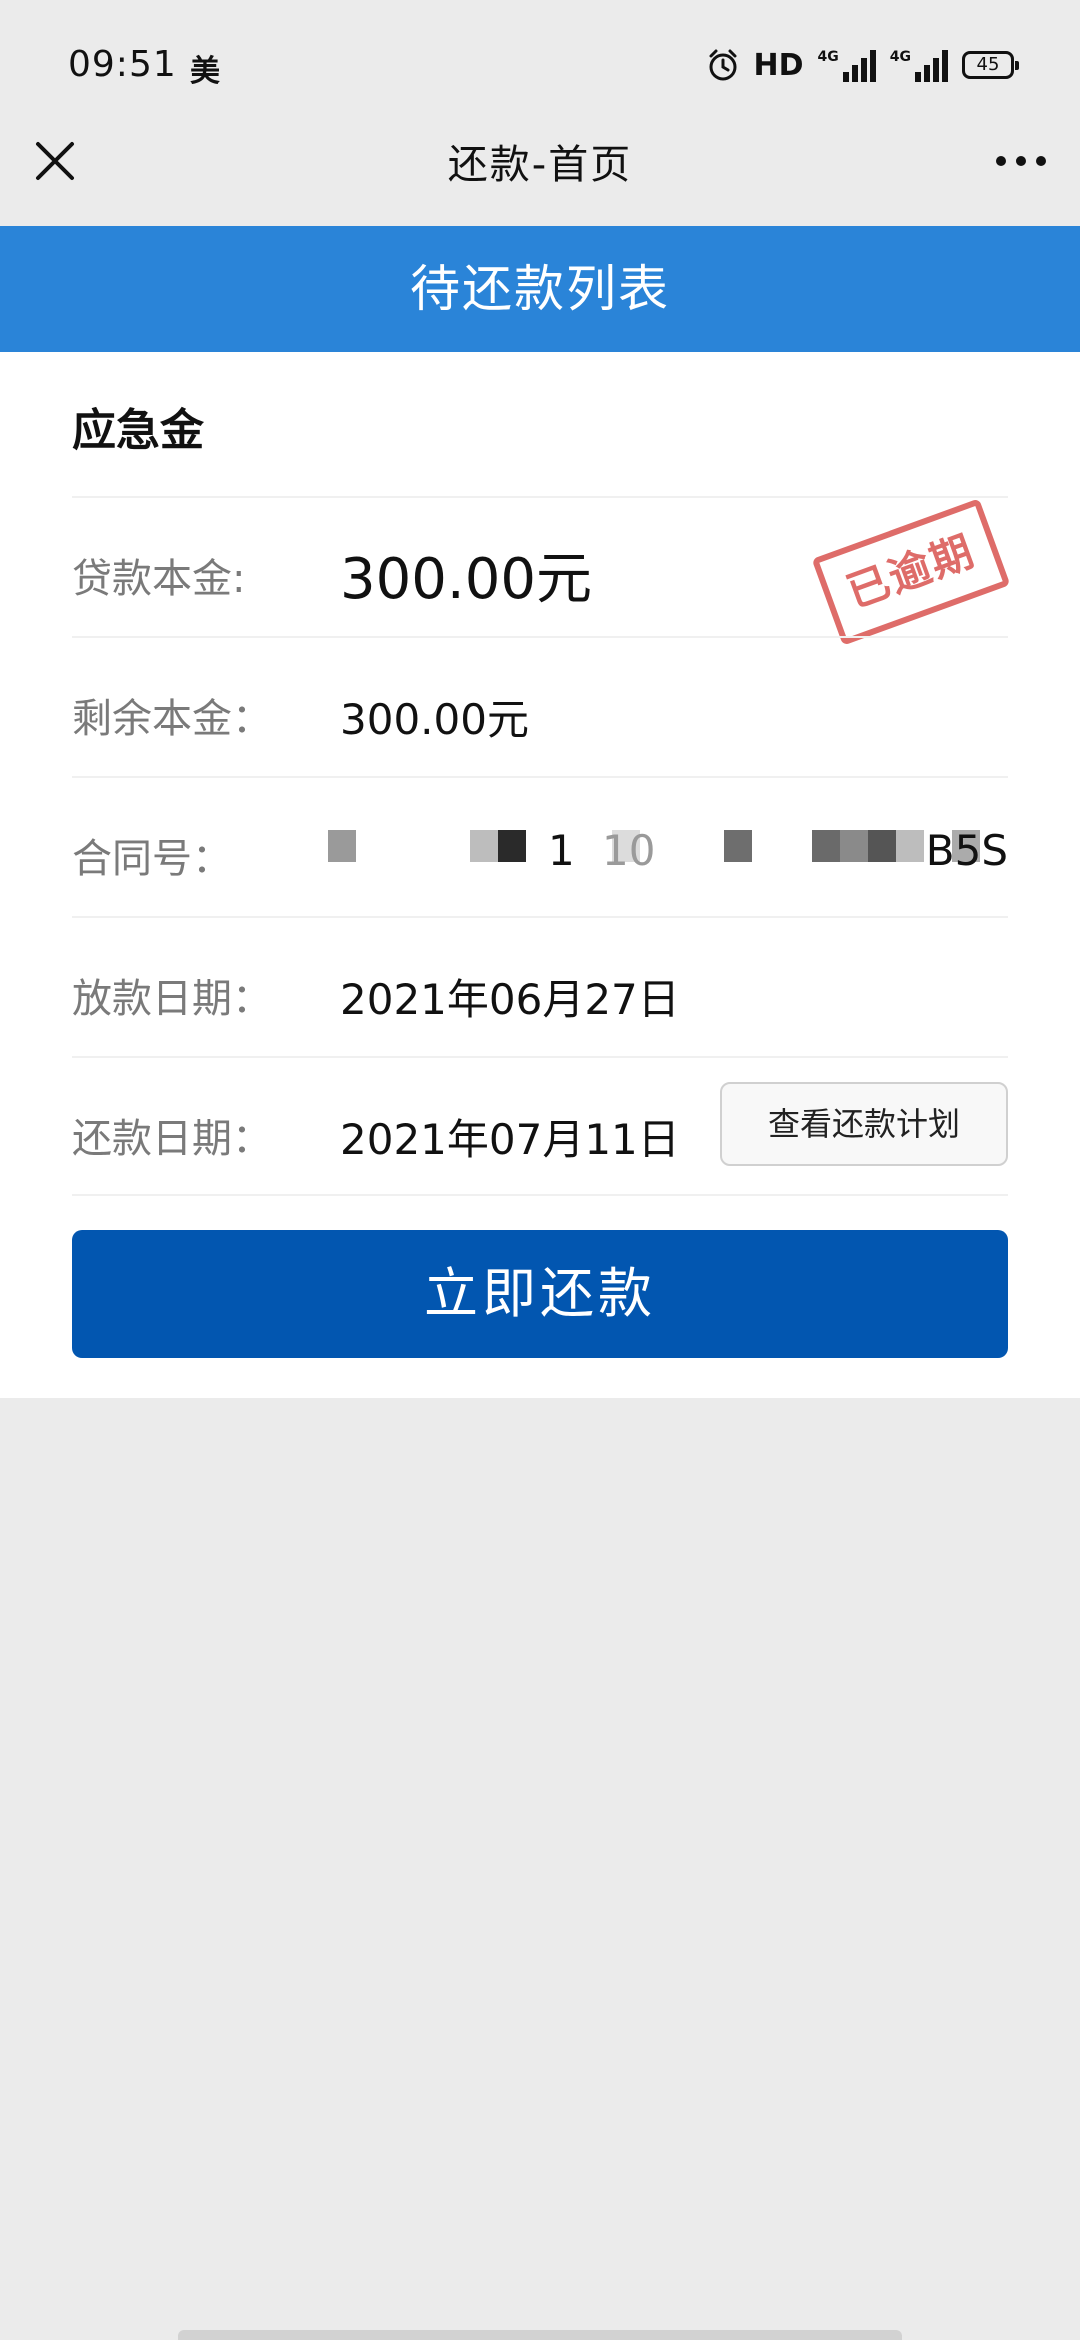 The image size is (1080, 2340). What do you see at coordinates (434, 719) in the screenshot?
I see `remaining-principal-value: 300.00元` at bounding box center [434, 719].